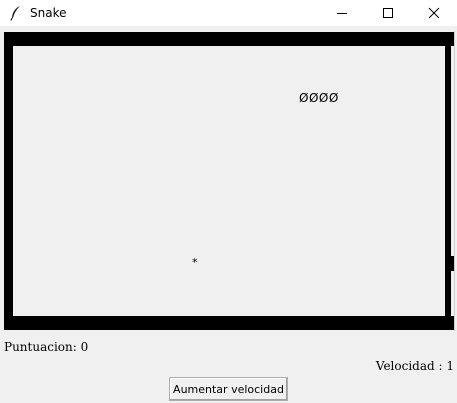  What do you see at coordinates (451, 263) in the screenshot?
I see `wall-right-notch` at bounding box center [451, 263].